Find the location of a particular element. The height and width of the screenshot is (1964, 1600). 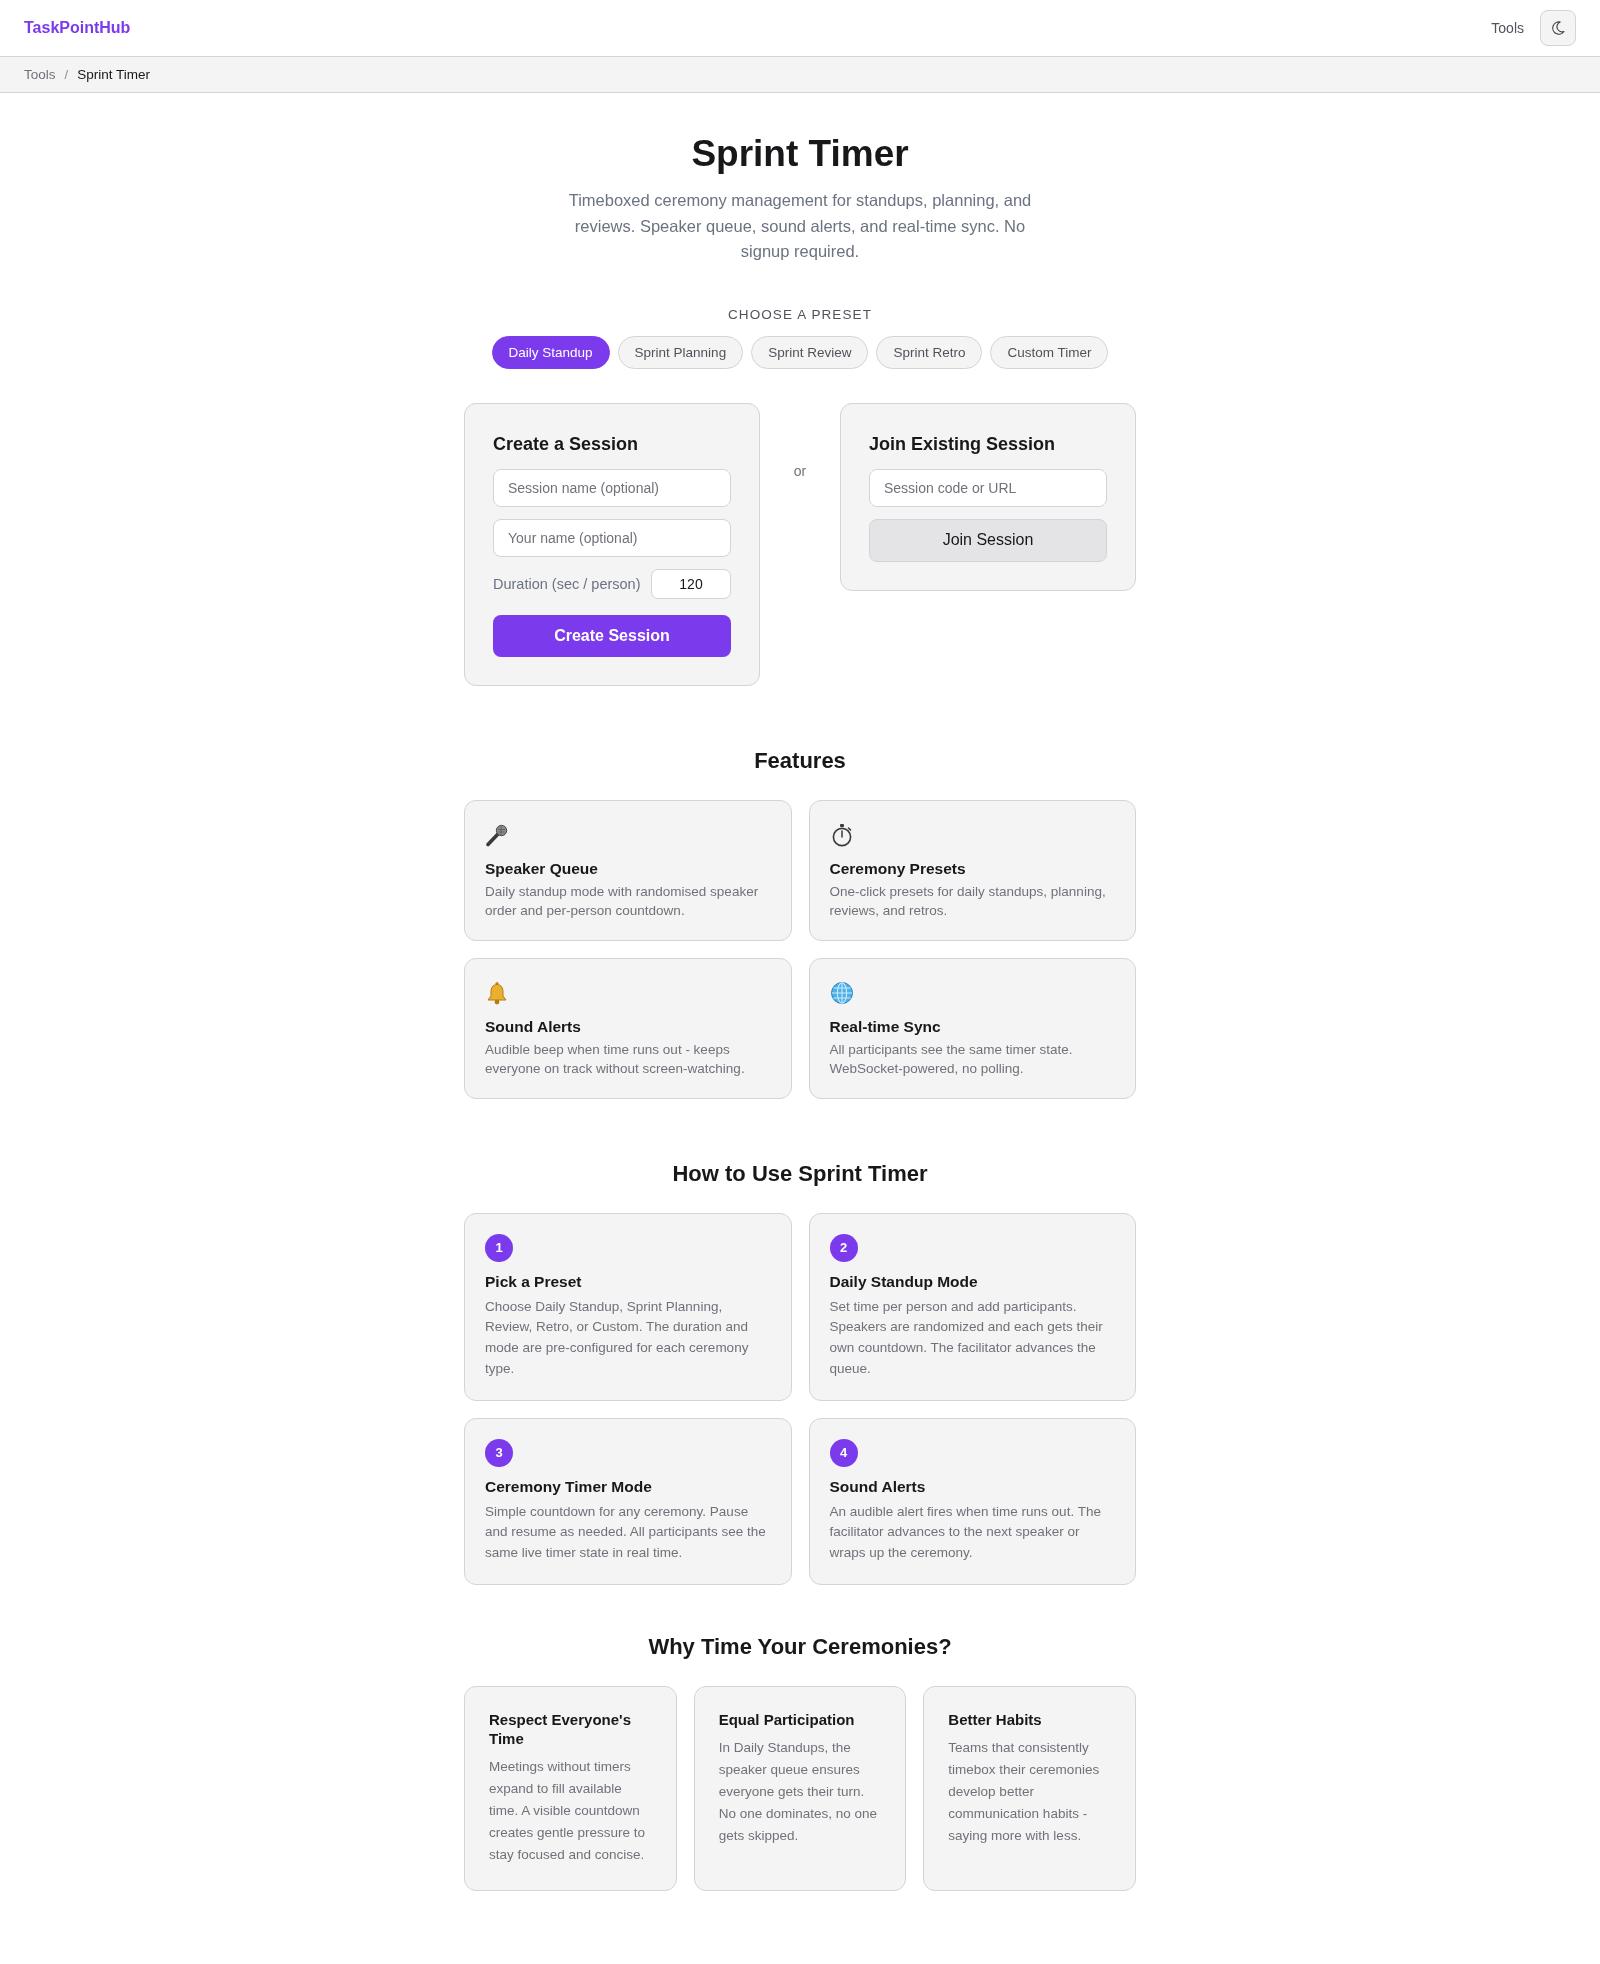

preset-tab: Sprint Review is located at coordinates (810, 352).